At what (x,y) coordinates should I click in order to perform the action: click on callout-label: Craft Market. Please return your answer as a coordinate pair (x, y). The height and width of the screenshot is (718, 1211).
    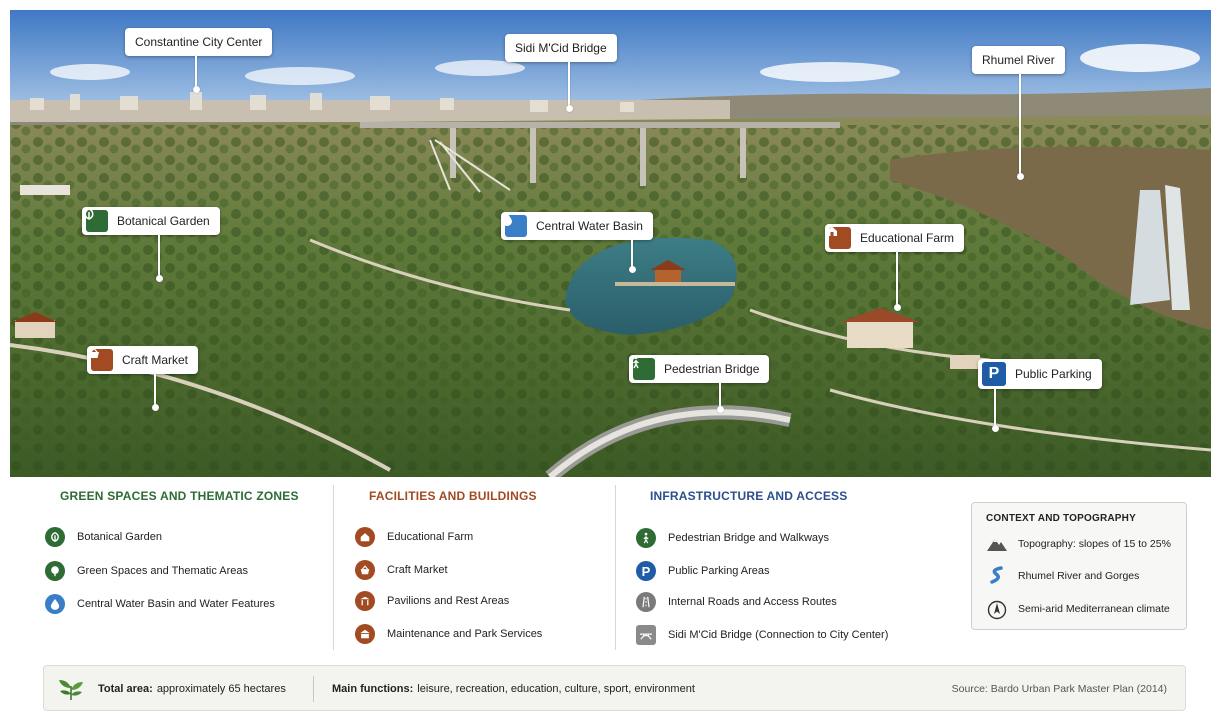
    Looking at the image, I should click on (155, 360).